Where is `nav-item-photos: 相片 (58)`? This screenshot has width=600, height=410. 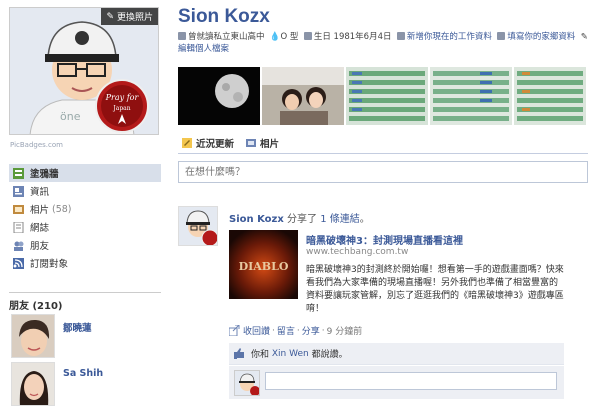 nav-item-photos: 相片 (58) is located at coordinates (85, 209).